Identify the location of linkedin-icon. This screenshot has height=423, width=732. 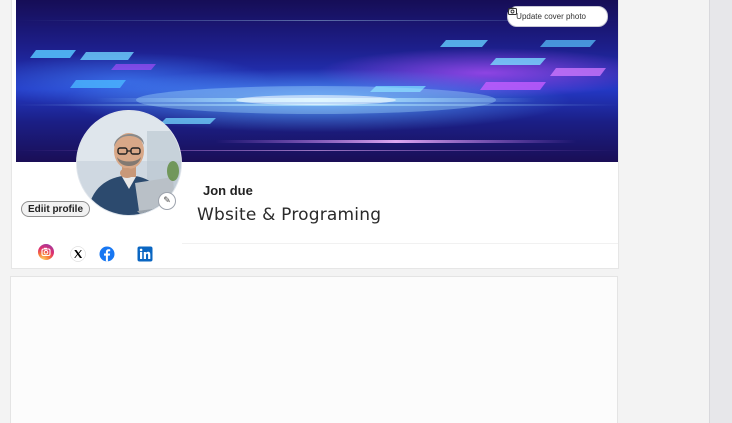
(145, 254).